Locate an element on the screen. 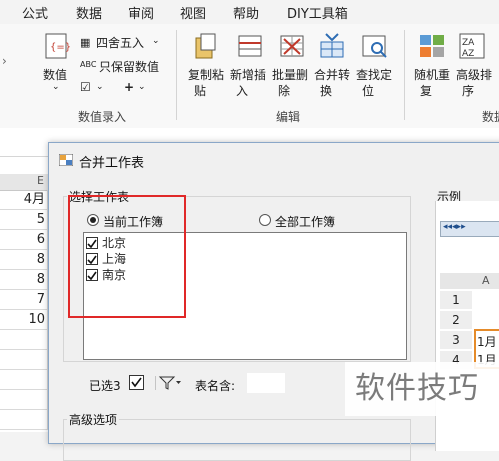 The height and width of the screenshot is (461, 499). svg-text: ZA is located at coordinates (468, 43).